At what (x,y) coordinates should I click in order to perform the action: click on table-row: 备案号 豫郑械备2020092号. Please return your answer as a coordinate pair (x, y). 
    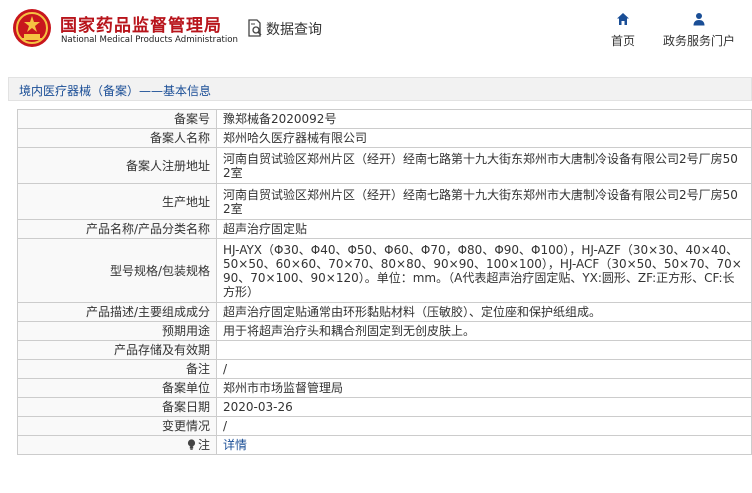
    Looking at the image, I should click on (384, 119).